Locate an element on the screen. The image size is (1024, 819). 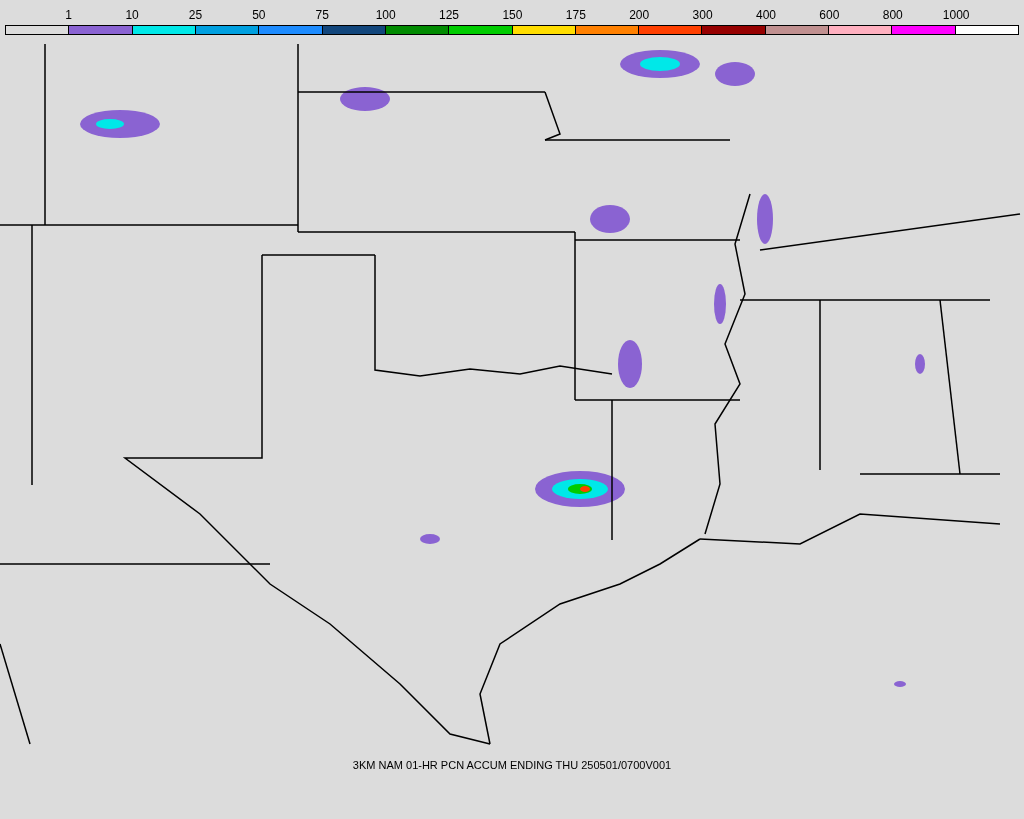
legend-label: 600 is located at coordinates (829, 15).